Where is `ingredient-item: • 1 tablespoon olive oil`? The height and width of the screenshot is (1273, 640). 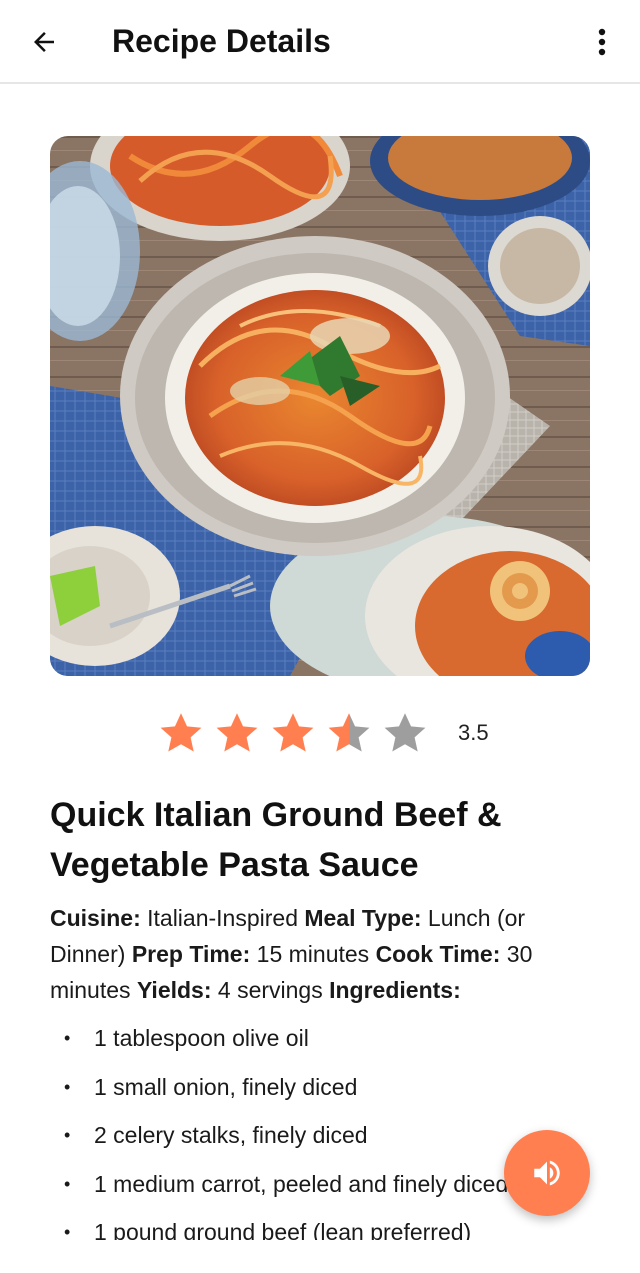
ingredient-item: • 1 tablespoon olive oil is located at coordinates (320, 1042).